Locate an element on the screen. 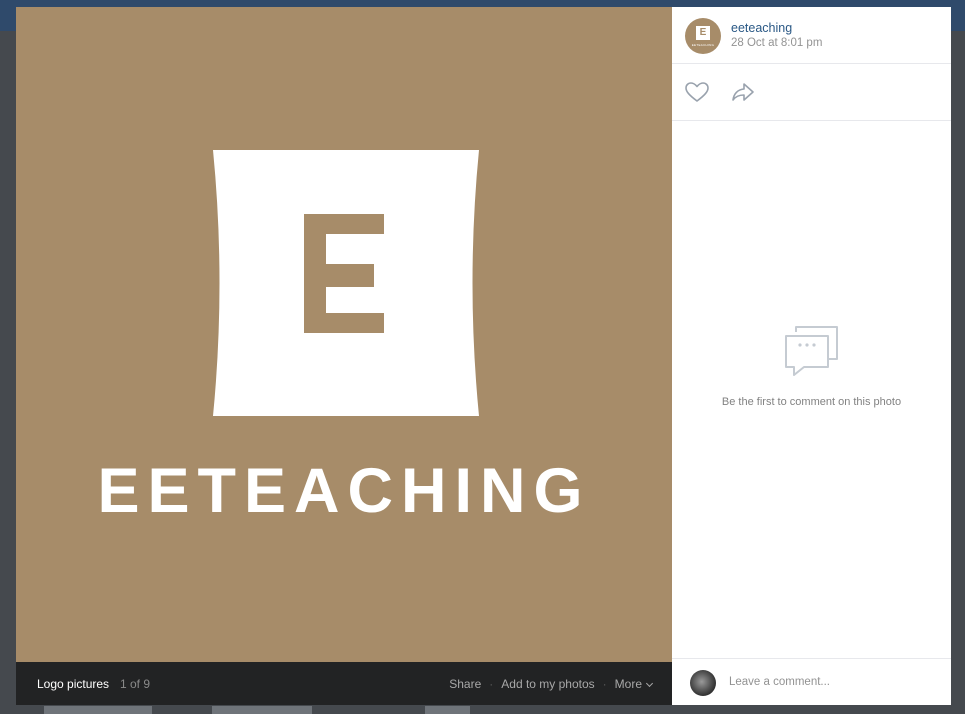  post-actions is located at coordinates (811, 92).